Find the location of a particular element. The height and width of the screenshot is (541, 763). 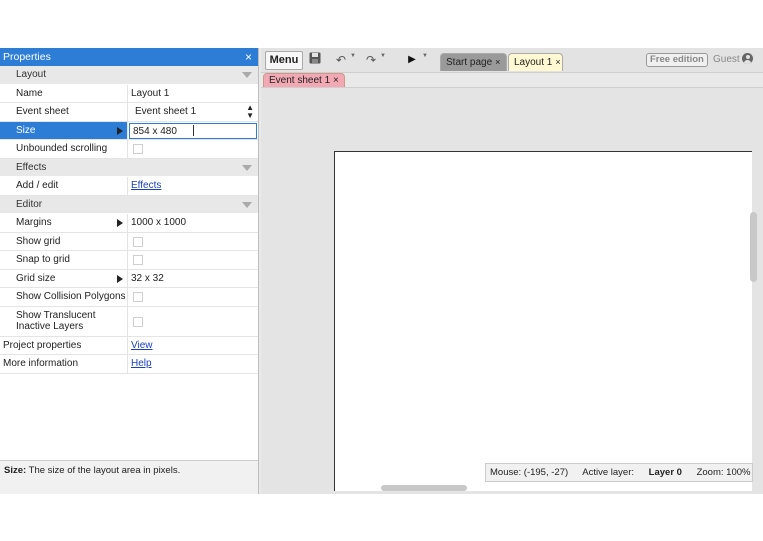

property-row-more-information: More information Help is located at coordinates (129, 364).